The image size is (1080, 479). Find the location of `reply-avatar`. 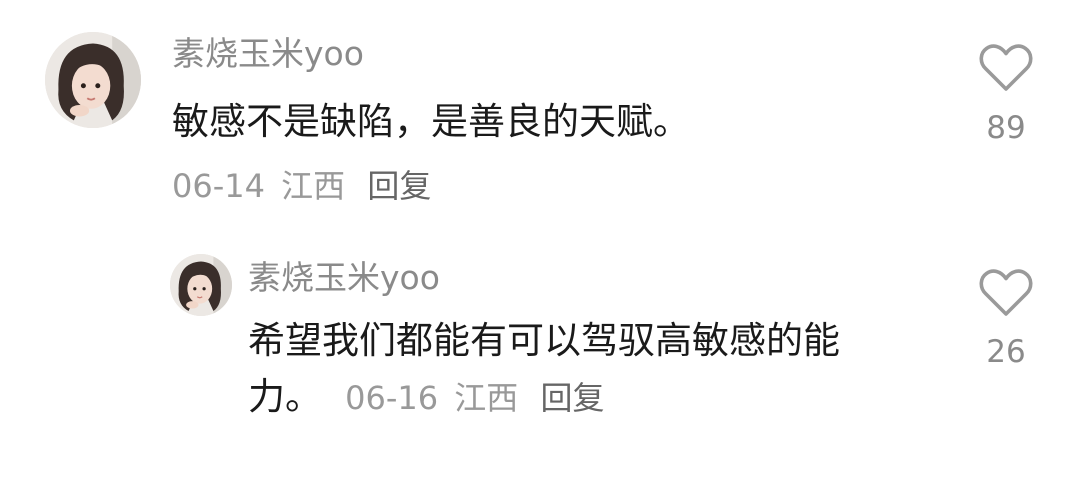

reply-avatar is located at coordinates (201, 285).